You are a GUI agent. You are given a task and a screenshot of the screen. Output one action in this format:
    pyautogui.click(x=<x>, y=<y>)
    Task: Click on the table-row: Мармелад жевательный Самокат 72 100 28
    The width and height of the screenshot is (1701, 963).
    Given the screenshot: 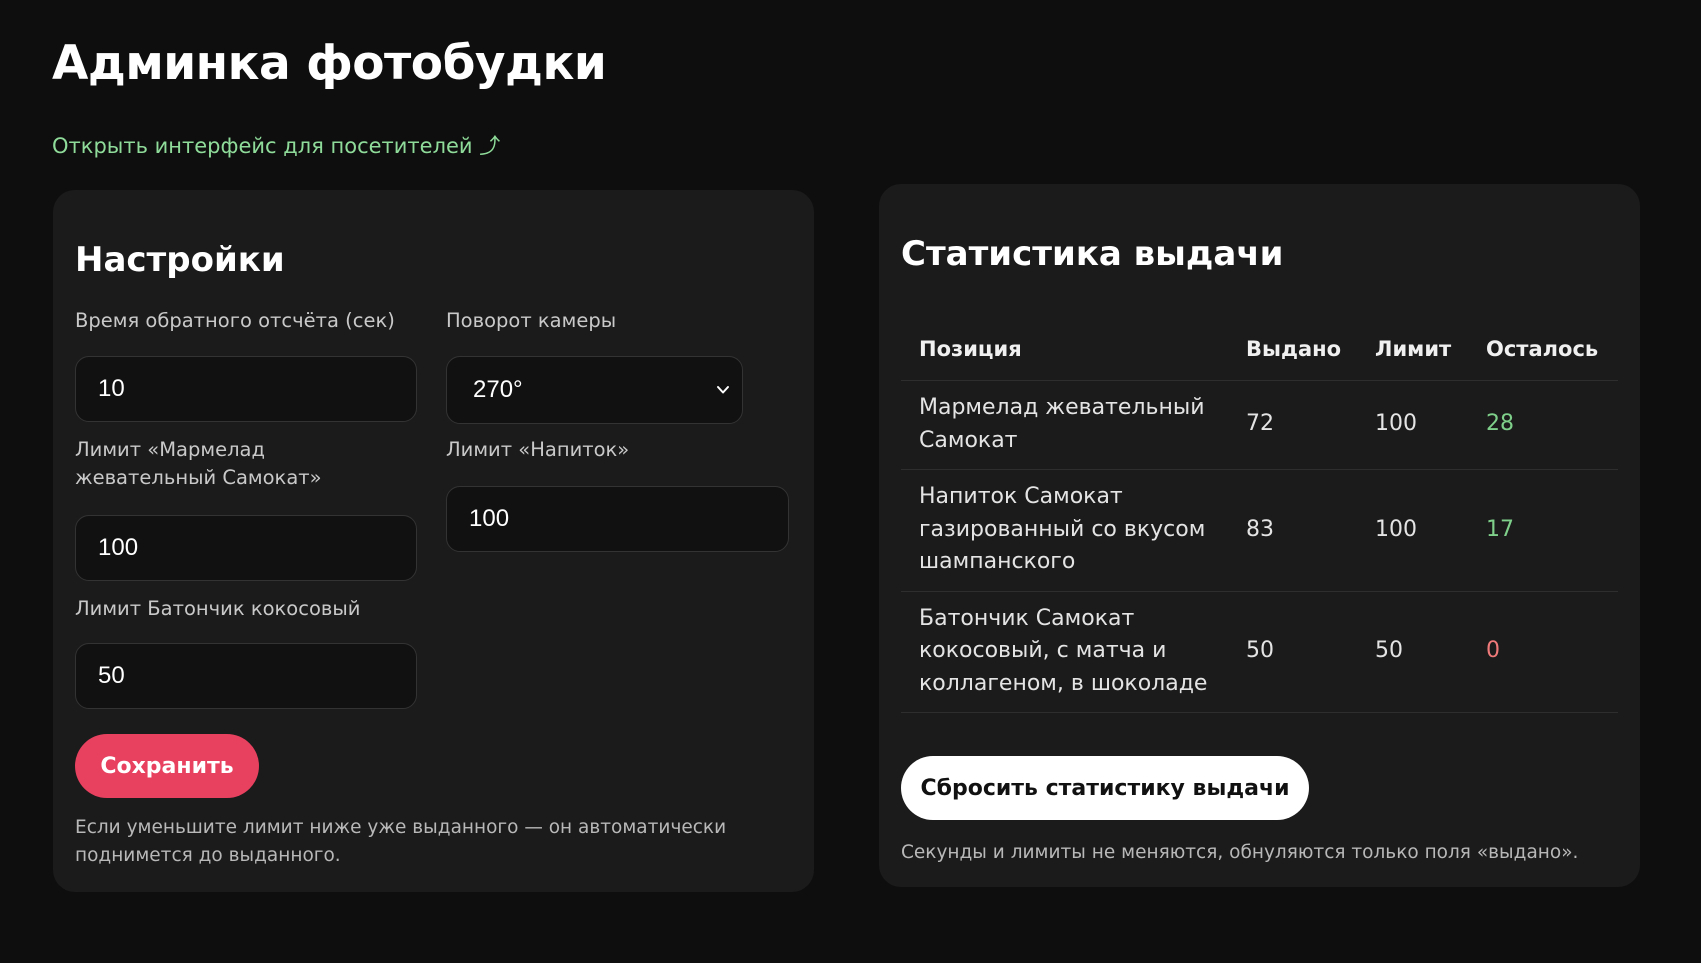 What is the action you would take?
    pyautogui.click(x=1259, y=425)
    